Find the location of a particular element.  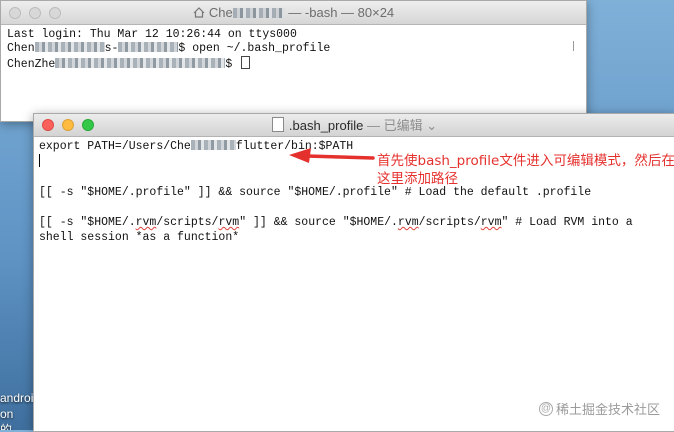

editor-text: " ]] && source "$HOME/. is located at coordinates (318, 222).